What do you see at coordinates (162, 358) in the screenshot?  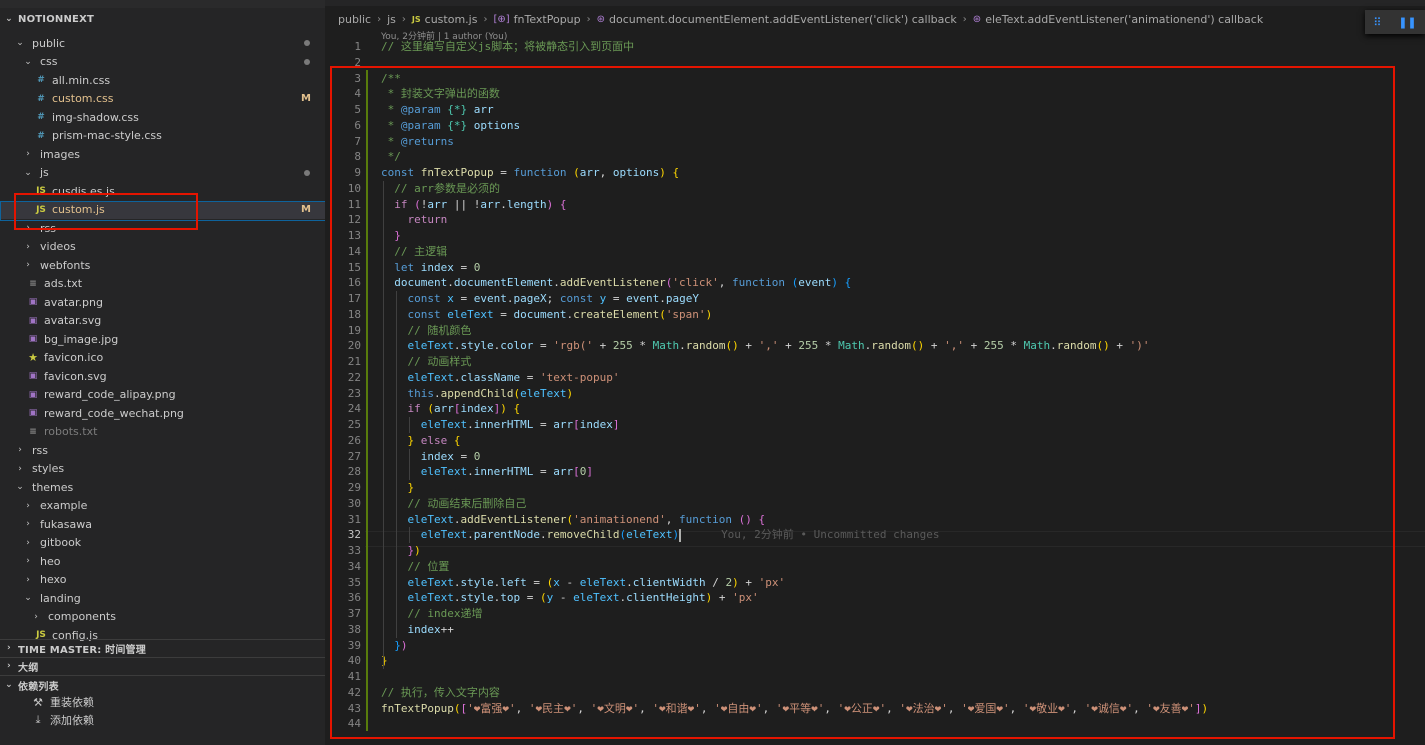 I see `tree-item: ★ favicon.ico` at bounding box center [162, 358].